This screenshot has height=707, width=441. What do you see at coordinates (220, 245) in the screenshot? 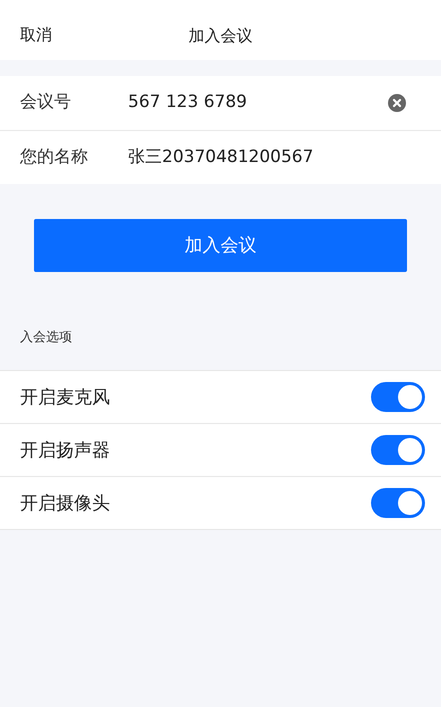
I see `join-button: 加入会议` at bounding box center [220, 245].